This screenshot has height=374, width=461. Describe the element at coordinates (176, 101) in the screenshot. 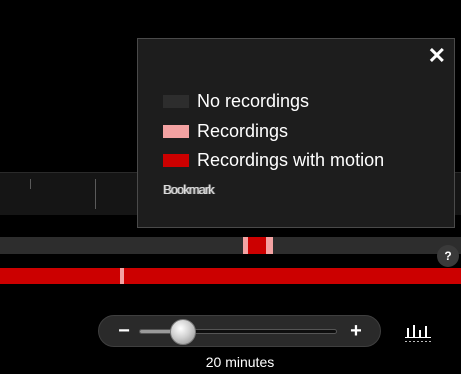

I see `legend-swatch-no-recordings` at that location.